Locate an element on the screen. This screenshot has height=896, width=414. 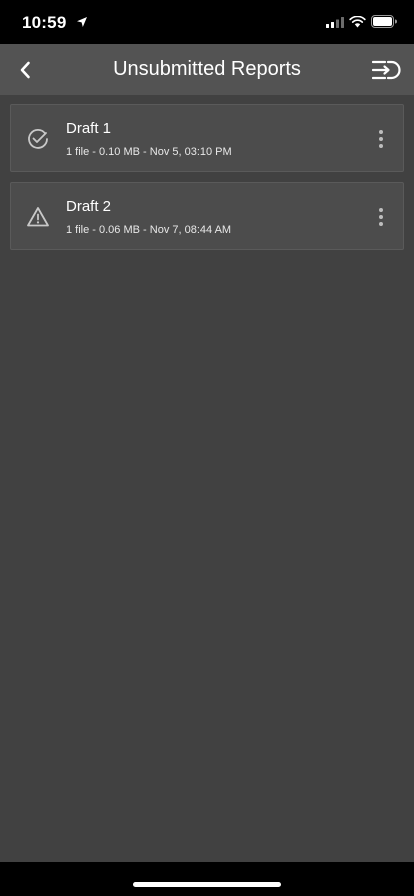
wifi-icon is located at coordinates (357, 22).